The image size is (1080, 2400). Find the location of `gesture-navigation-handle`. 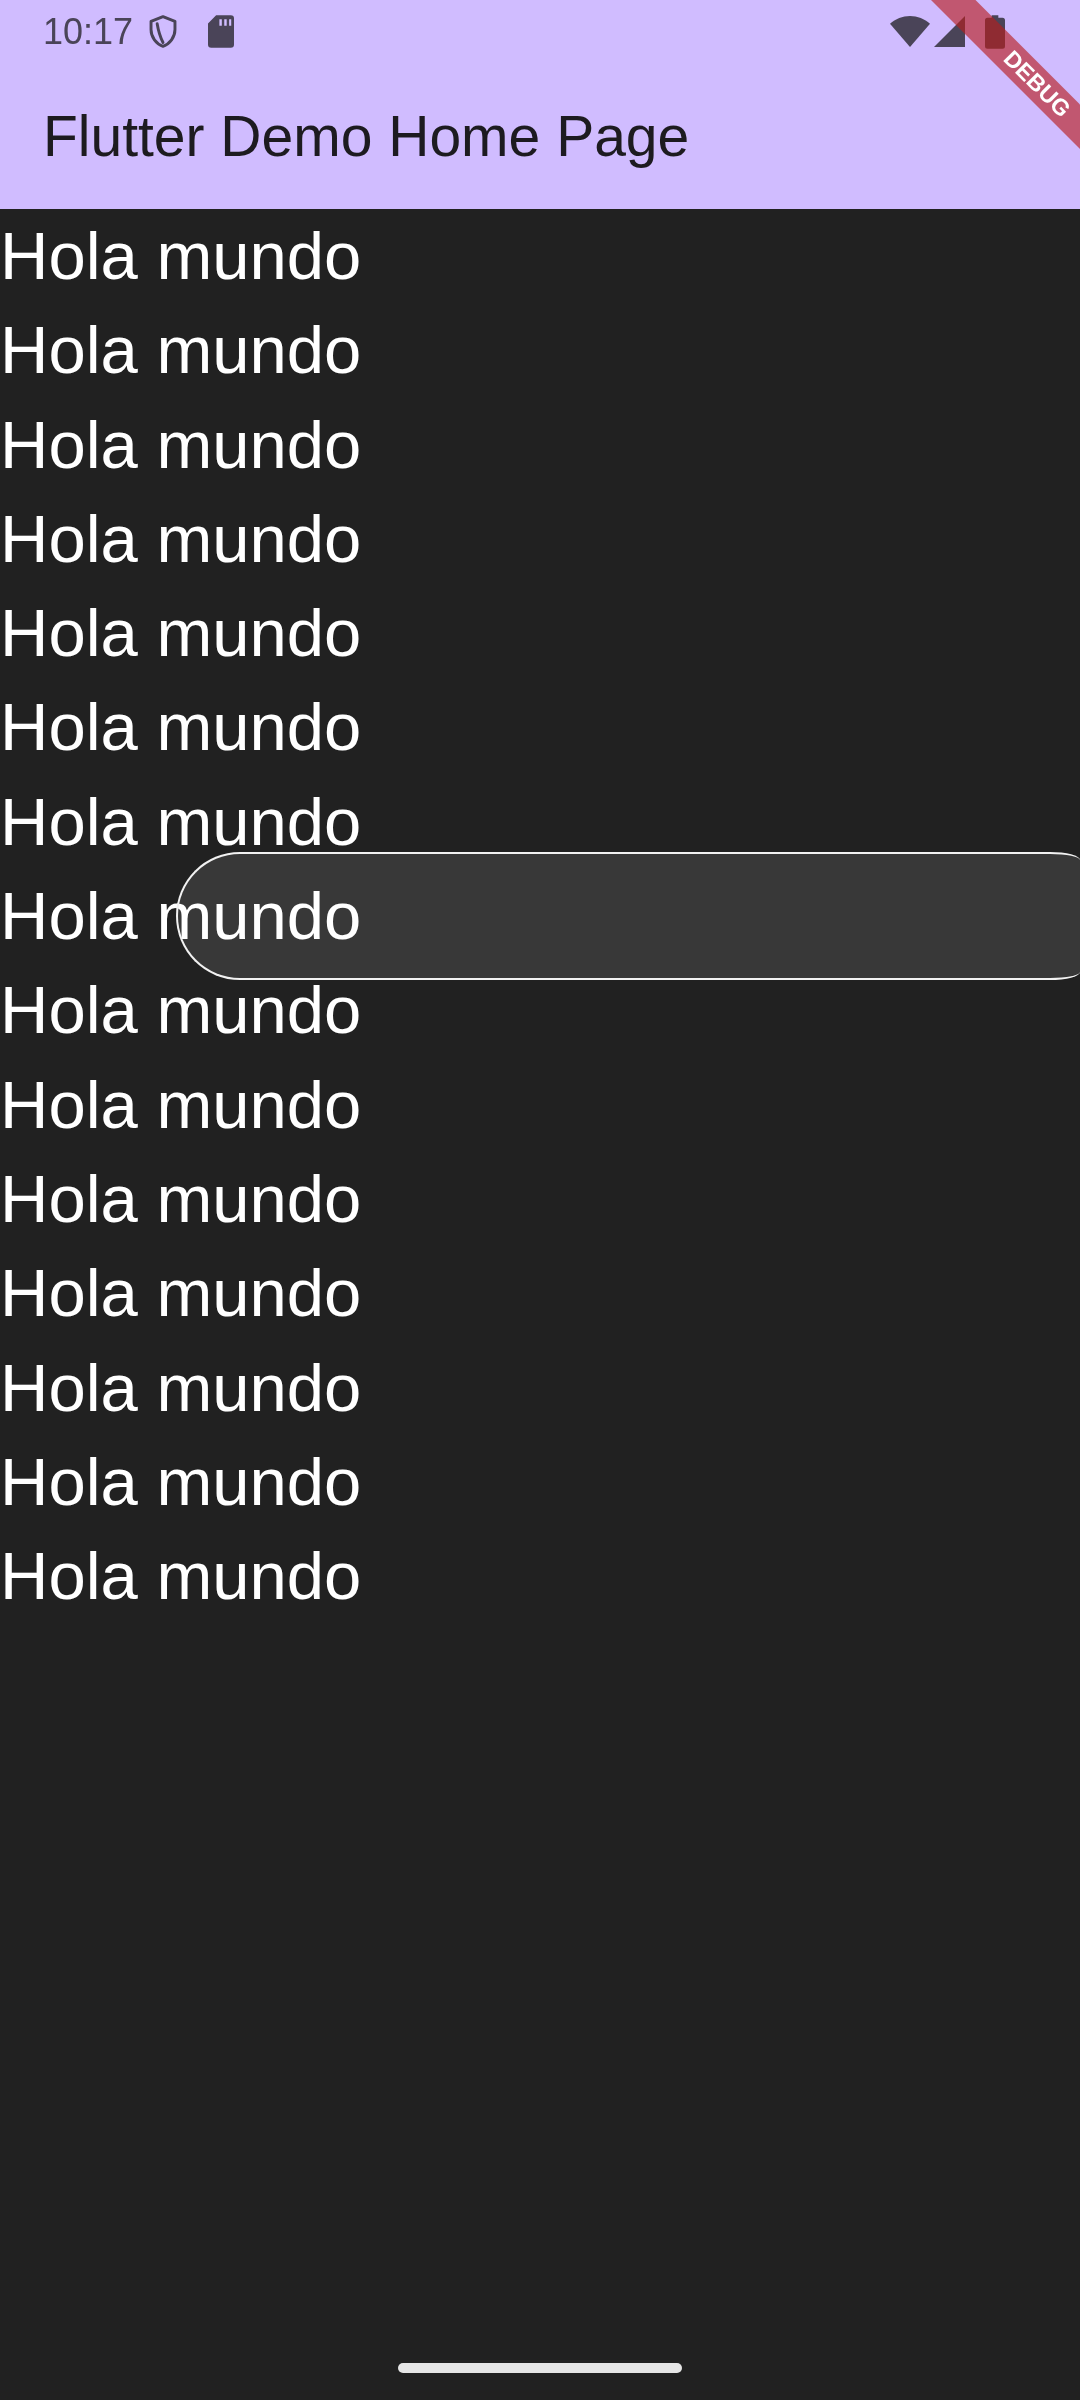

gesture-navigation-handle is located at coordinates (540, 2368).